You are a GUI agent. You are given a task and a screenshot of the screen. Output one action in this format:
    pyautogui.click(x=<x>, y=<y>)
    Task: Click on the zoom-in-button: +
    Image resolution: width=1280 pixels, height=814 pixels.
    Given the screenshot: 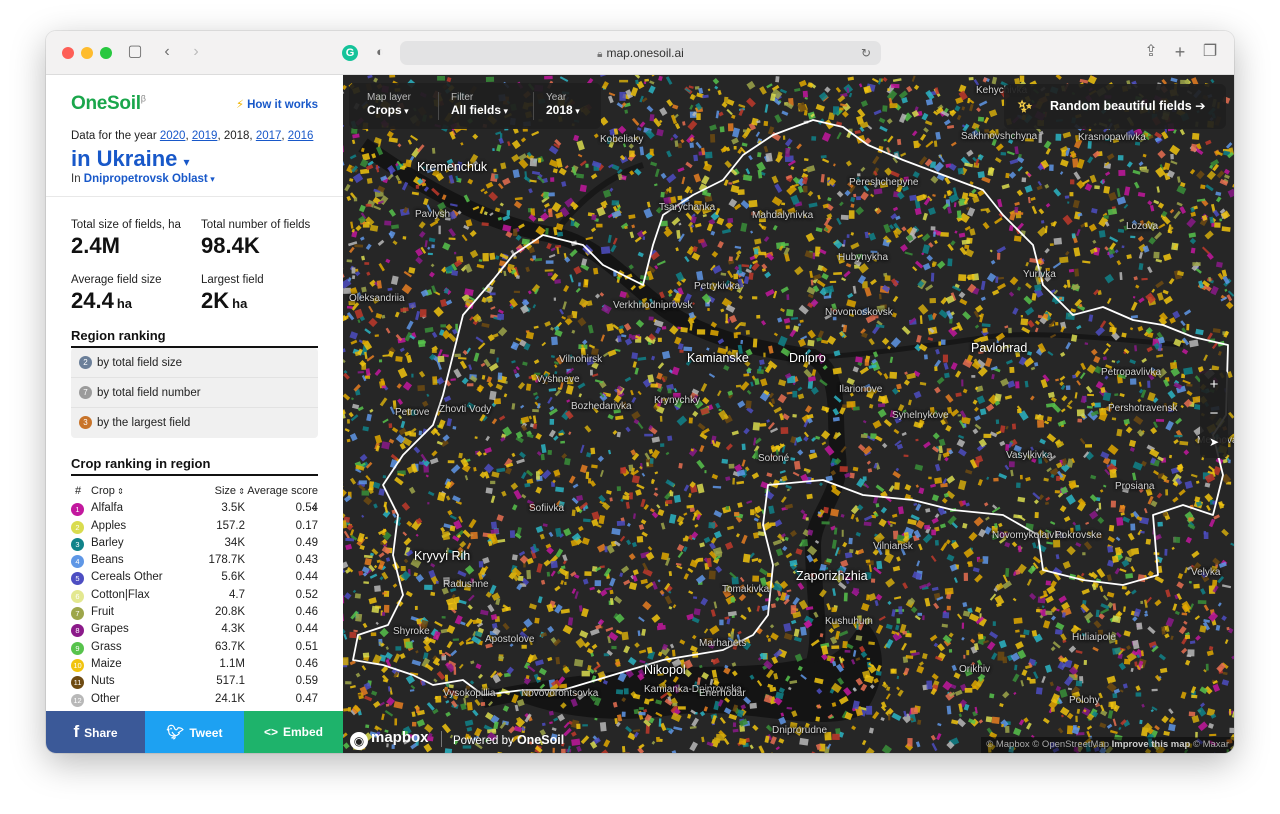 What is the action you would take?
    pyautogui.click(x=1214, y=384)
    